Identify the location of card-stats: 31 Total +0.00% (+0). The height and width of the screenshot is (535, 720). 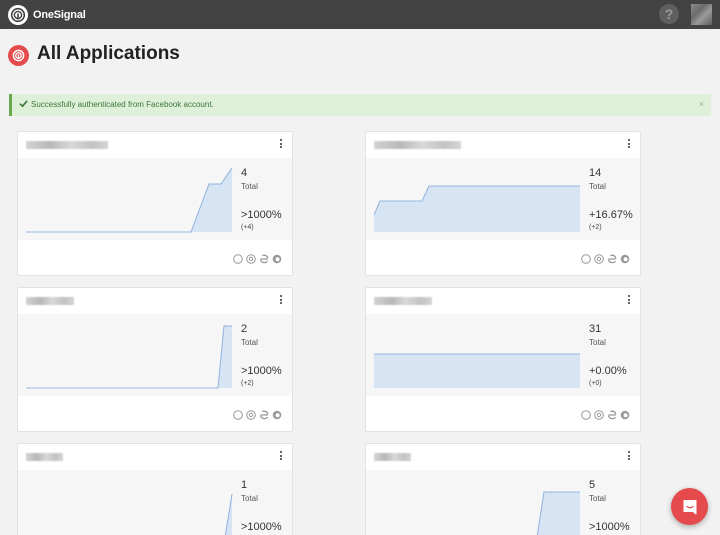
(503, 355).